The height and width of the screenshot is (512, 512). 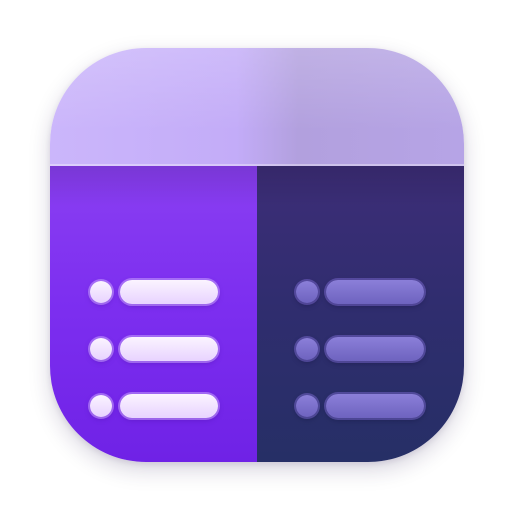 What do you see at coordinates (360, 186) in the screenshot?
I see `right-column-shade` at bounding box center [360, 186].